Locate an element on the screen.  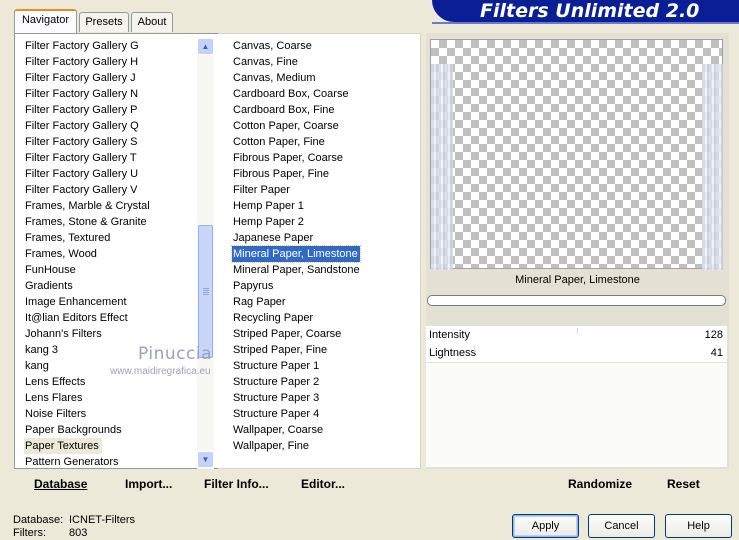
filter-item: Cotton Paper, Coarse is located at coordinates (325, 126).